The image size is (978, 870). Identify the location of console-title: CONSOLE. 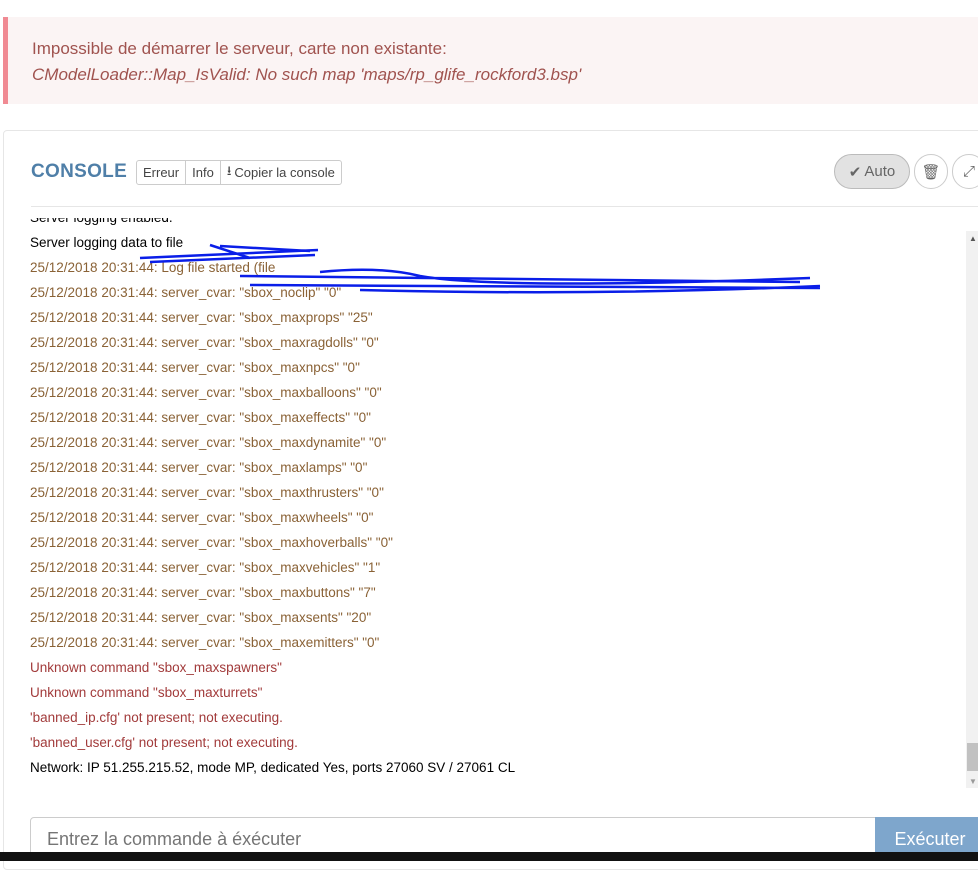
(79, 171).